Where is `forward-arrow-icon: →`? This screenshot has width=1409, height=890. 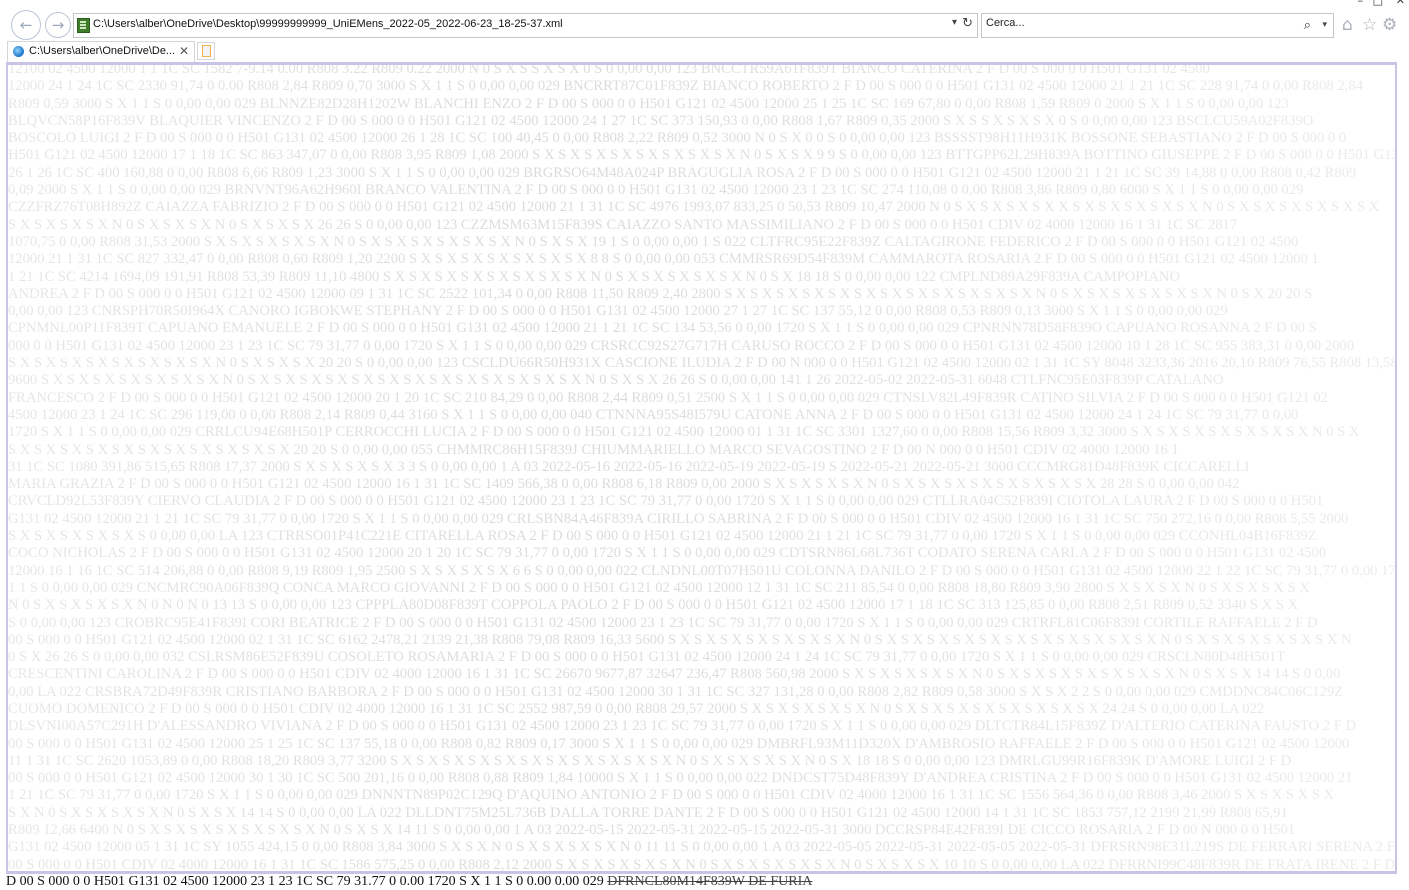
forward-arrow-icon: → is located at coordinates (58, 25).